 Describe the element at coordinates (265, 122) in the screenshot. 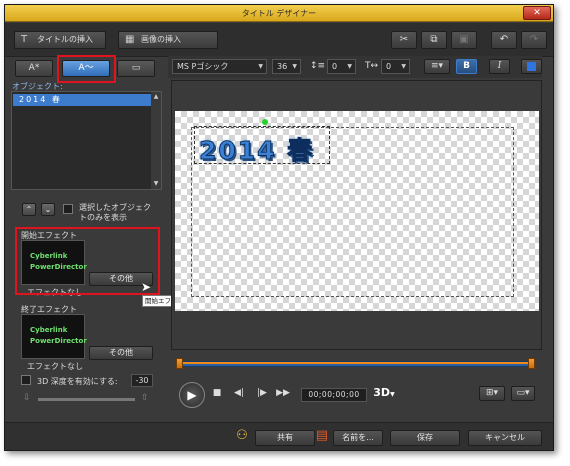

I see `rotate-handle-icon` at that location.